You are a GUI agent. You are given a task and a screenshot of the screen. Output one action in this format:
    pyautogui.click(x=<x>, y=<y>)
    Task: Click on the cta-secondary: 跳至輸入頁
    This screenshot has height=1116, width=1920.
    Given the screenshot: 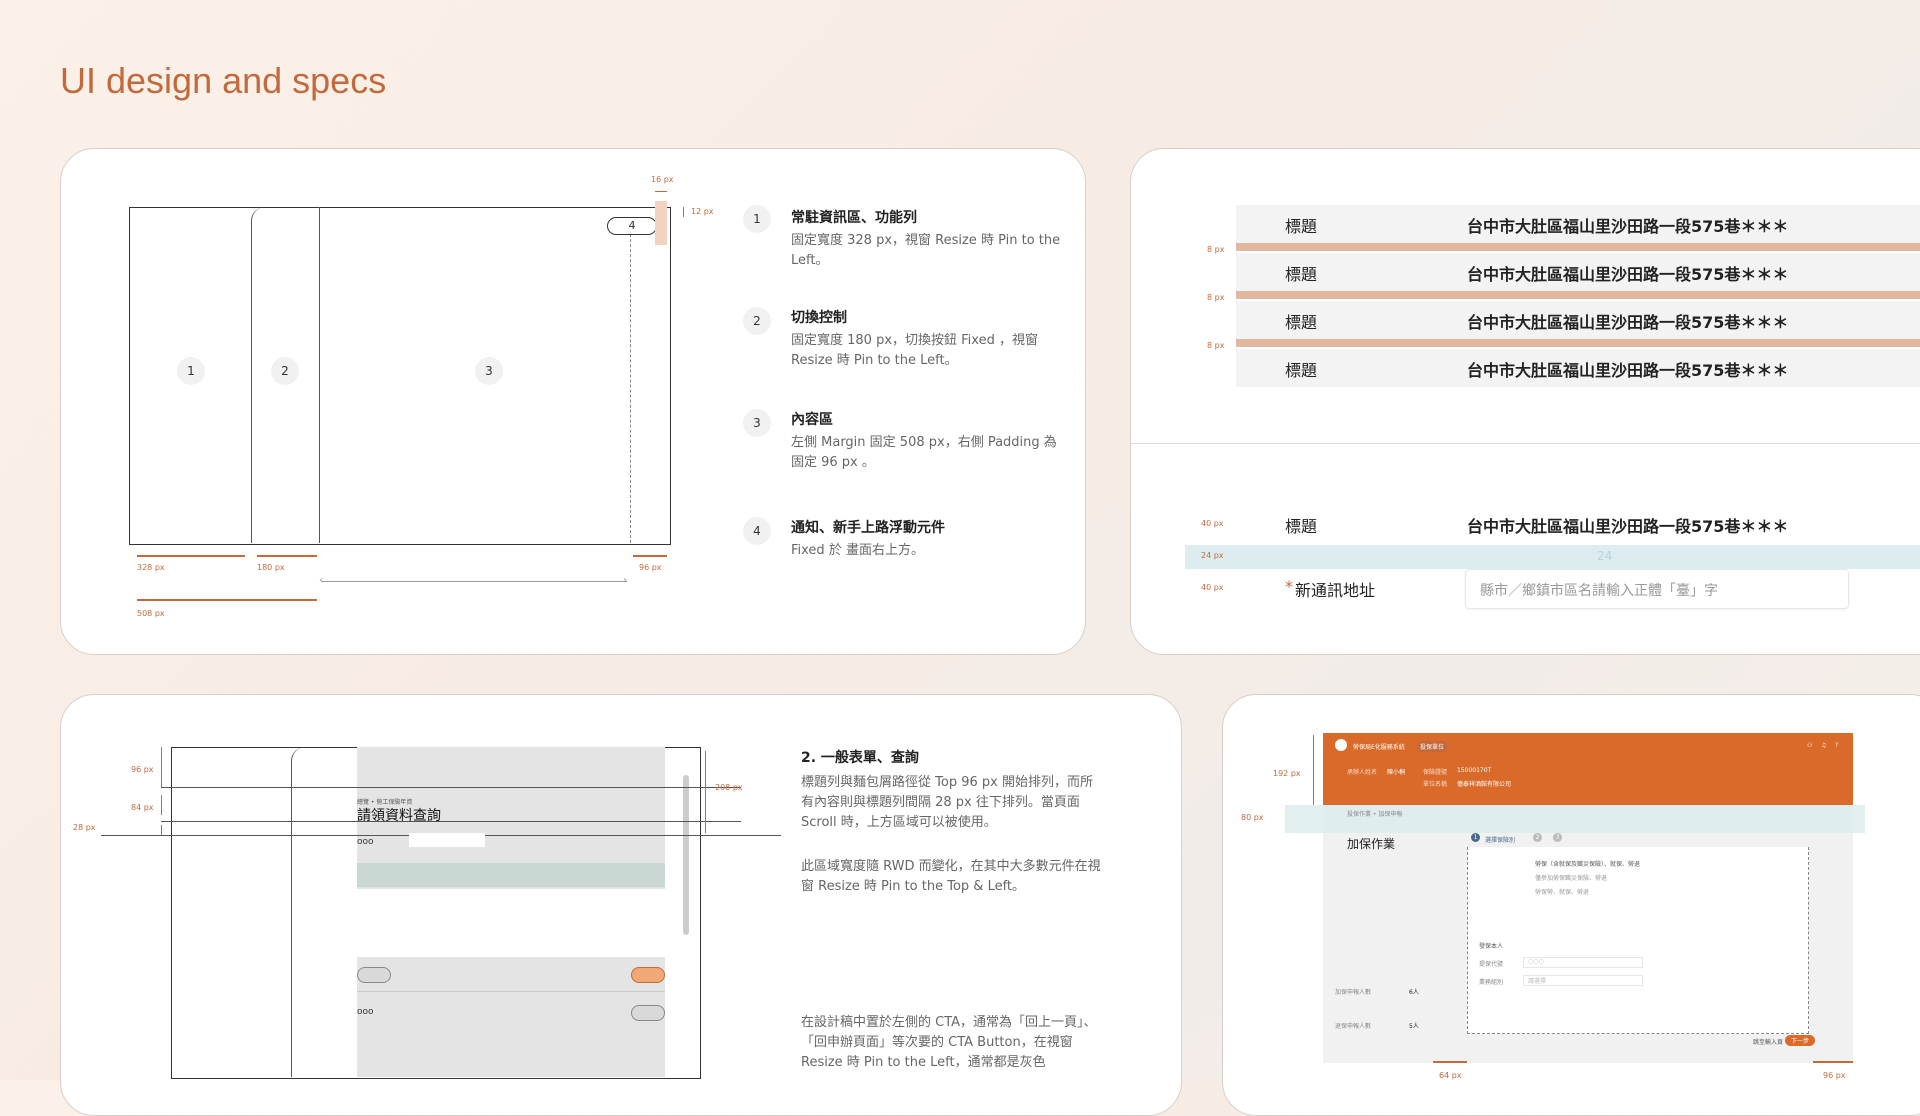 What is the action you would take?
    pyautogui.click(x=1768, y=1041)
    